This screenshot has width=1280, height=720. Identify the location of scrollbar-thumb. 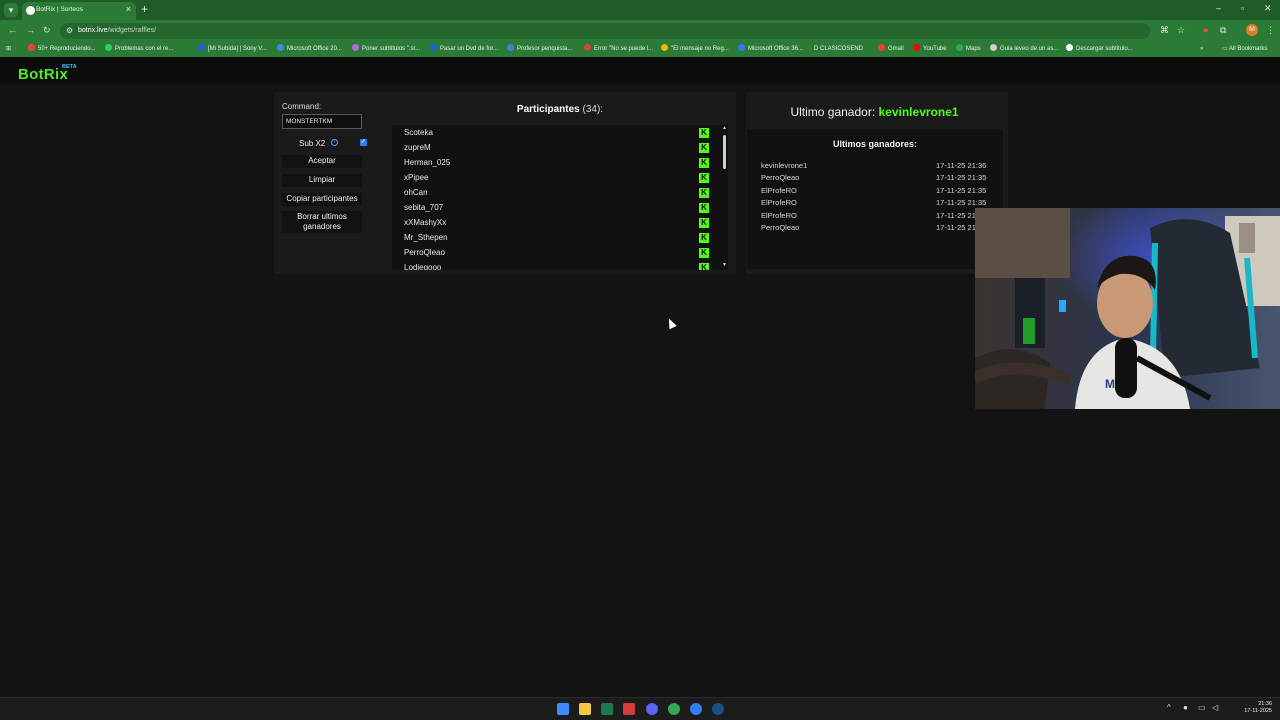
(724, 152).